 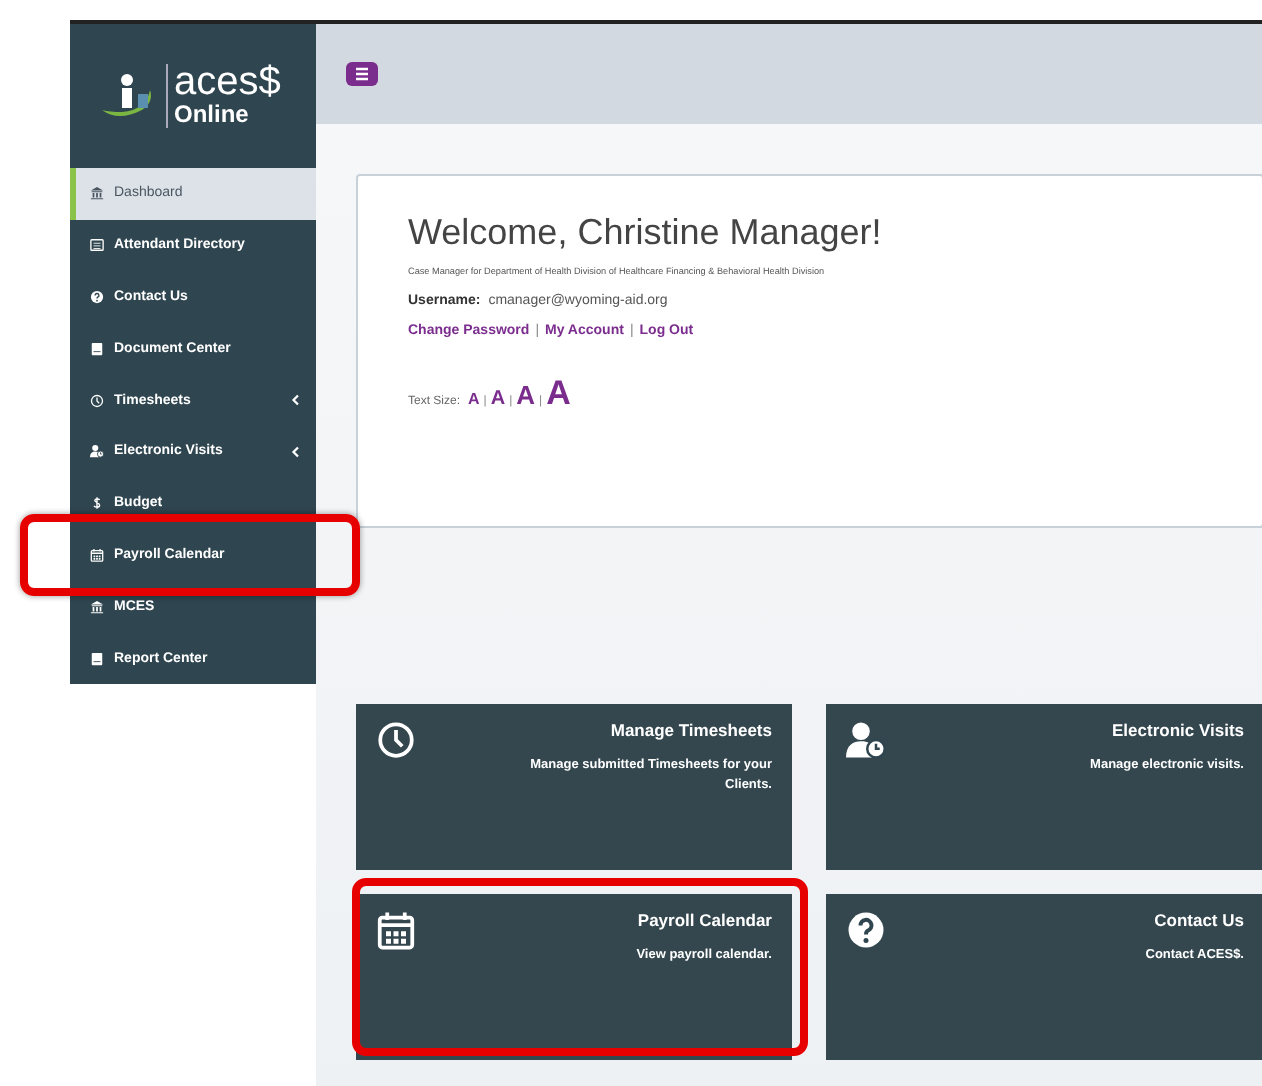 What do you see at coordinates (97, 503) in the screenshot?
I see `dollar-icon` at bounding box center [97, 503].